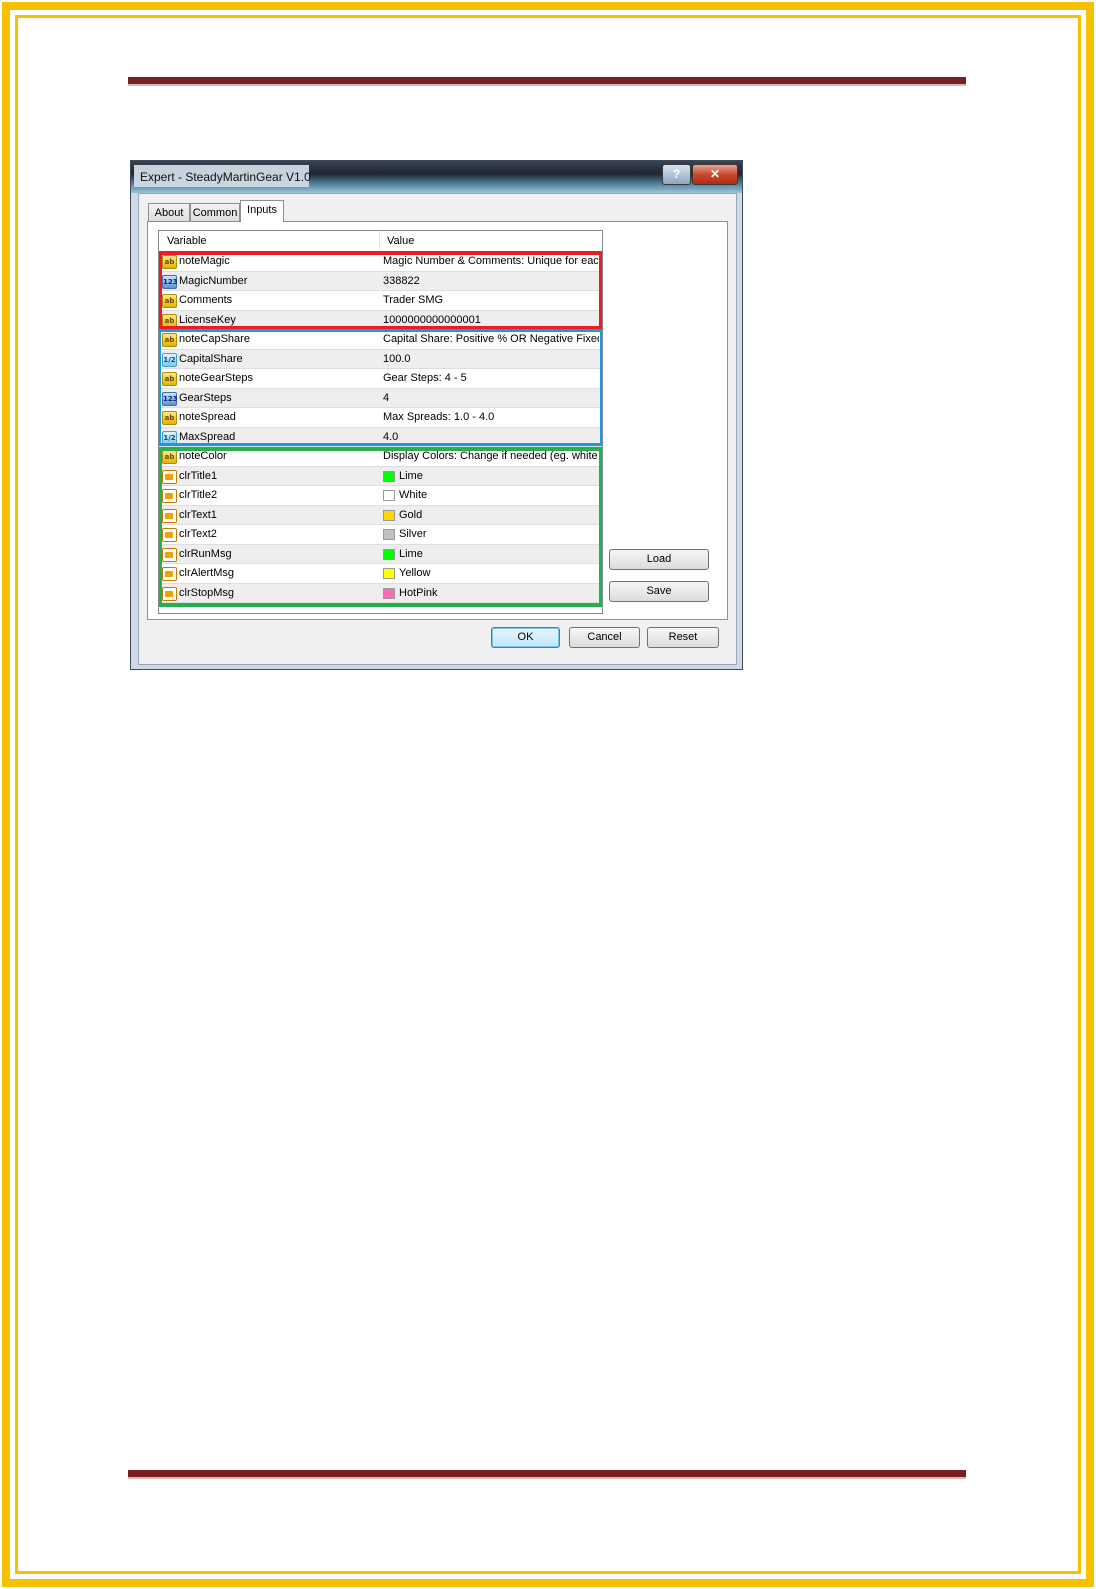  What do you see at coordinates (380, 554) in the screenshot?
I see `input-row-clrRunMsg: clrRunMsg Lime` at bounding box center [380, 554].